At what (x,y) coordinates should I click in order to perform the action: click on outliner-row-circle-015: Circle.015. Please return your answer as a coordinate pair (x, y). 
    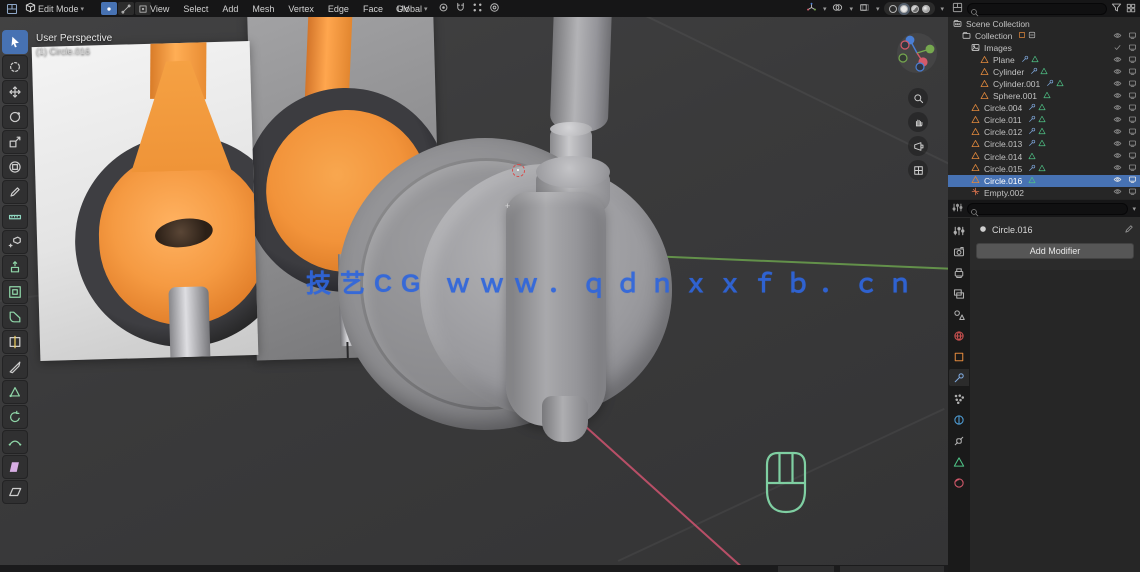
    Looking at the image, I should click on (1044, 169).